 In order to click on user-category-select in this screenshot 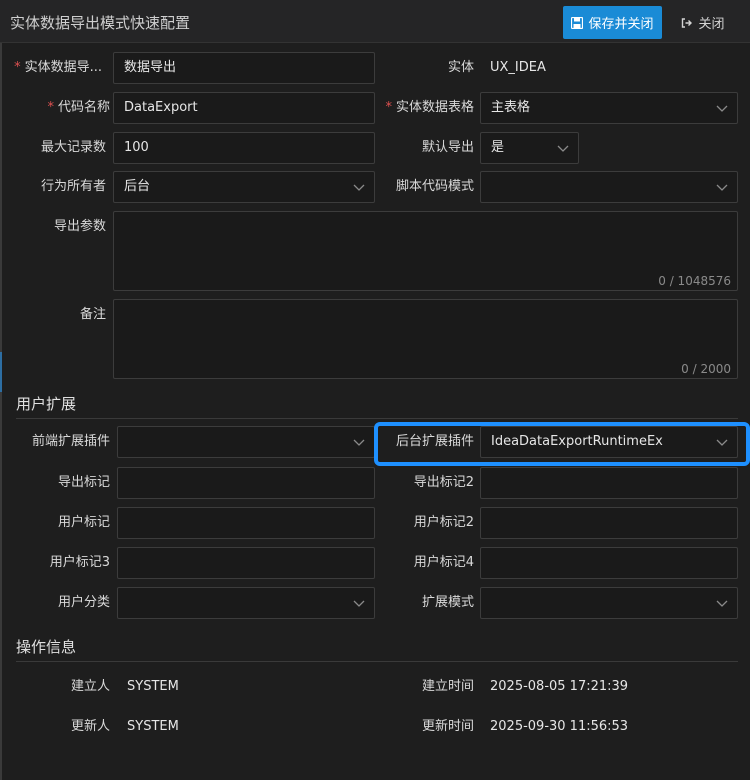, I will do `click(246, 603)`.